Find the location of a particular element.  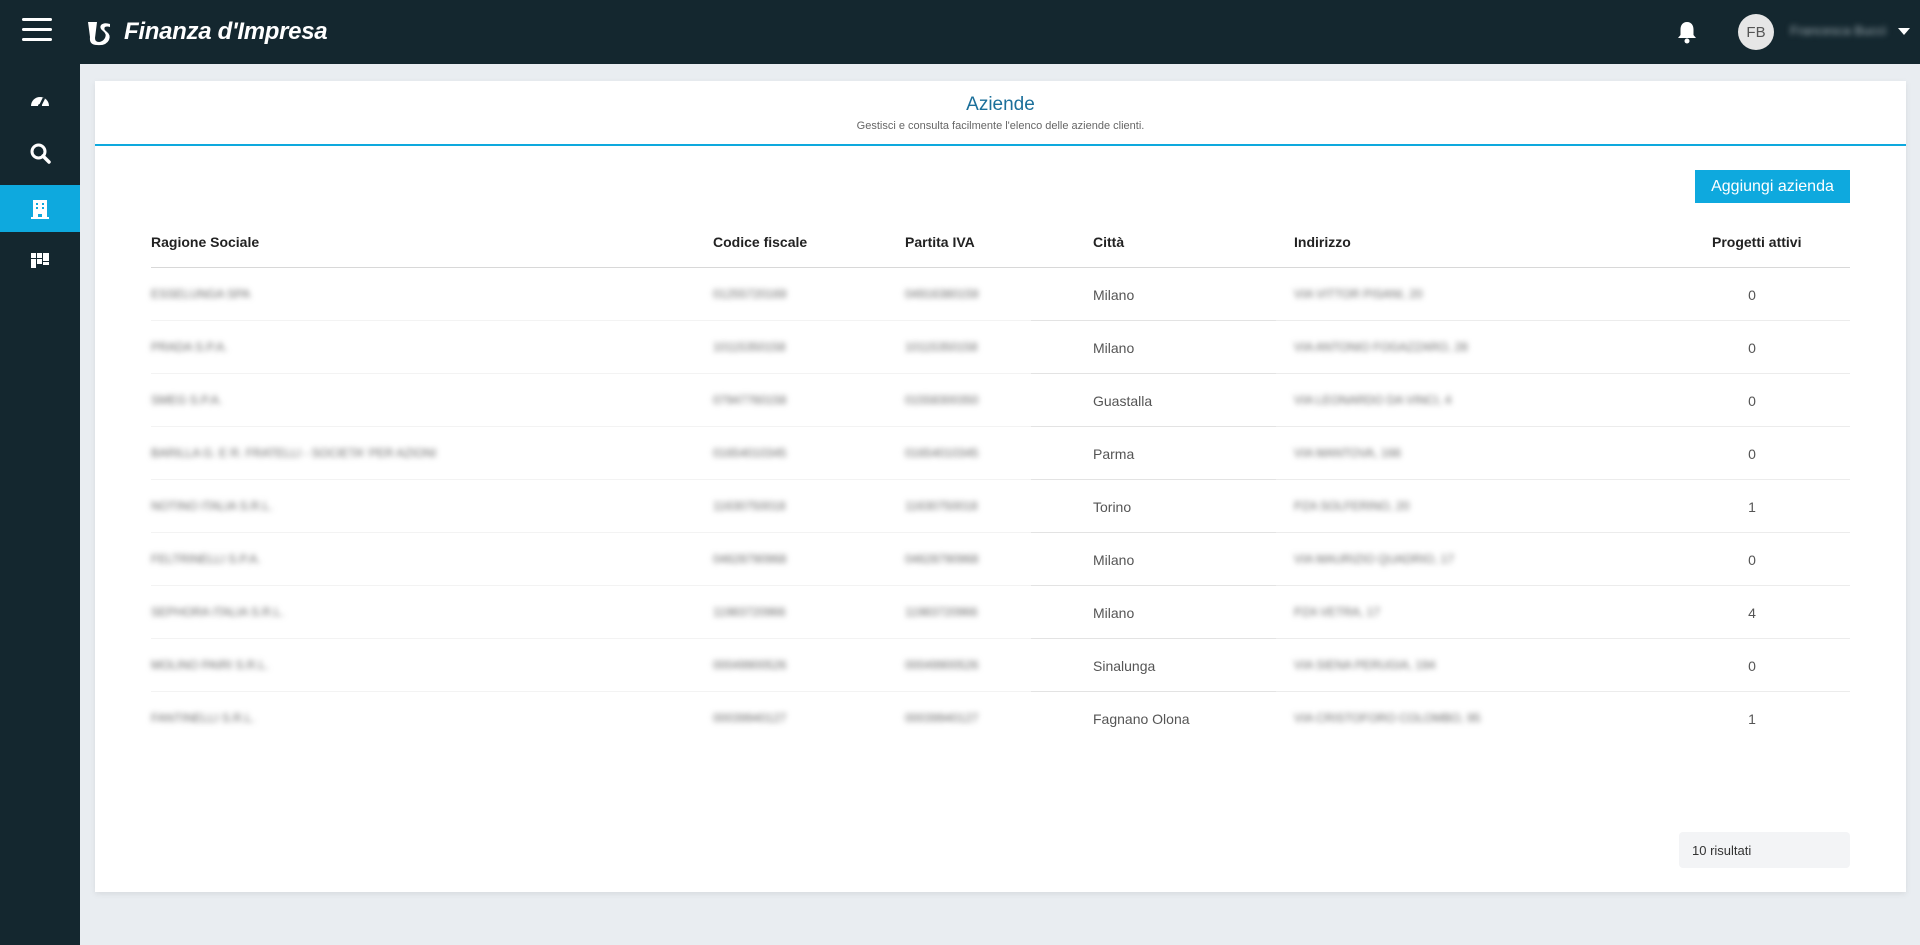

cell-address: VIA VITTOR PISANI, 20 is located at coordinates (1358, 294).